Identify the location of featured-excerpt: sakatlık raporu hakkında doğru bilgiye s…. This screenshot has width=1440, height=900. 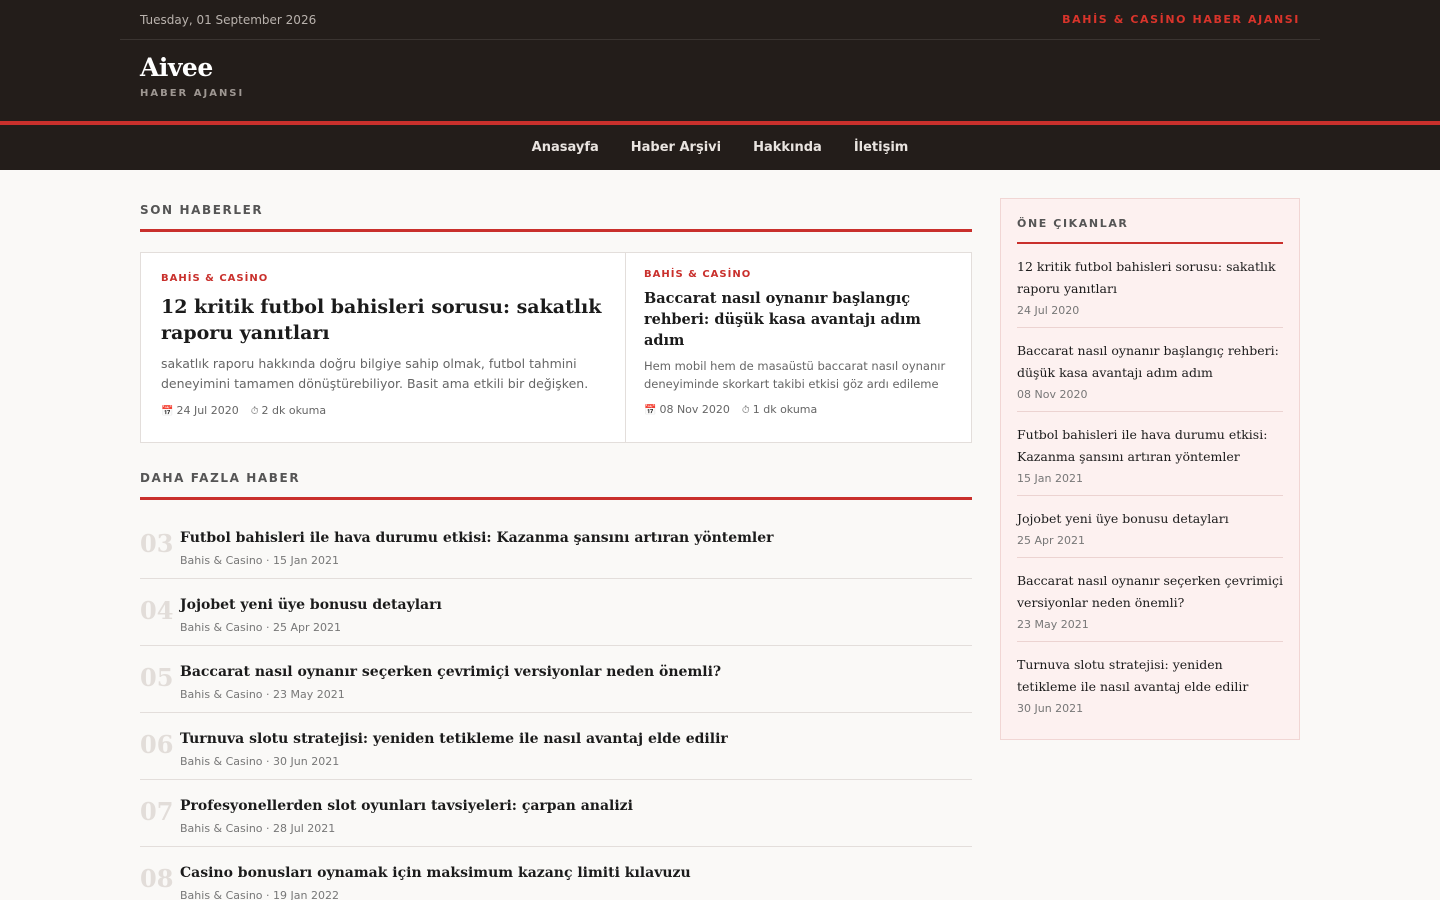
(375, 373).